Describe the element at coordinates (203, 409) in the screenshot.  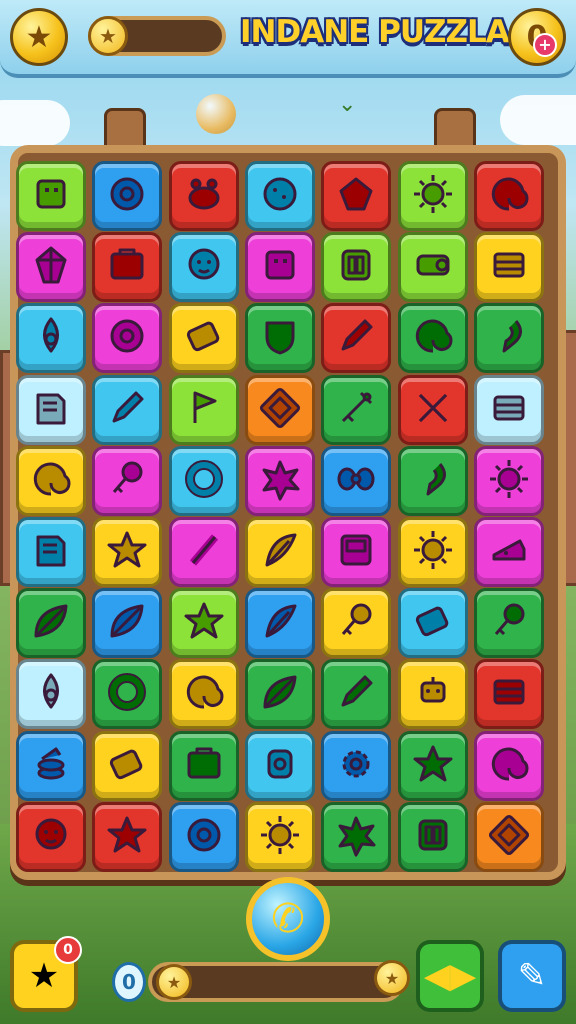
I see `tile-flag` at that location.